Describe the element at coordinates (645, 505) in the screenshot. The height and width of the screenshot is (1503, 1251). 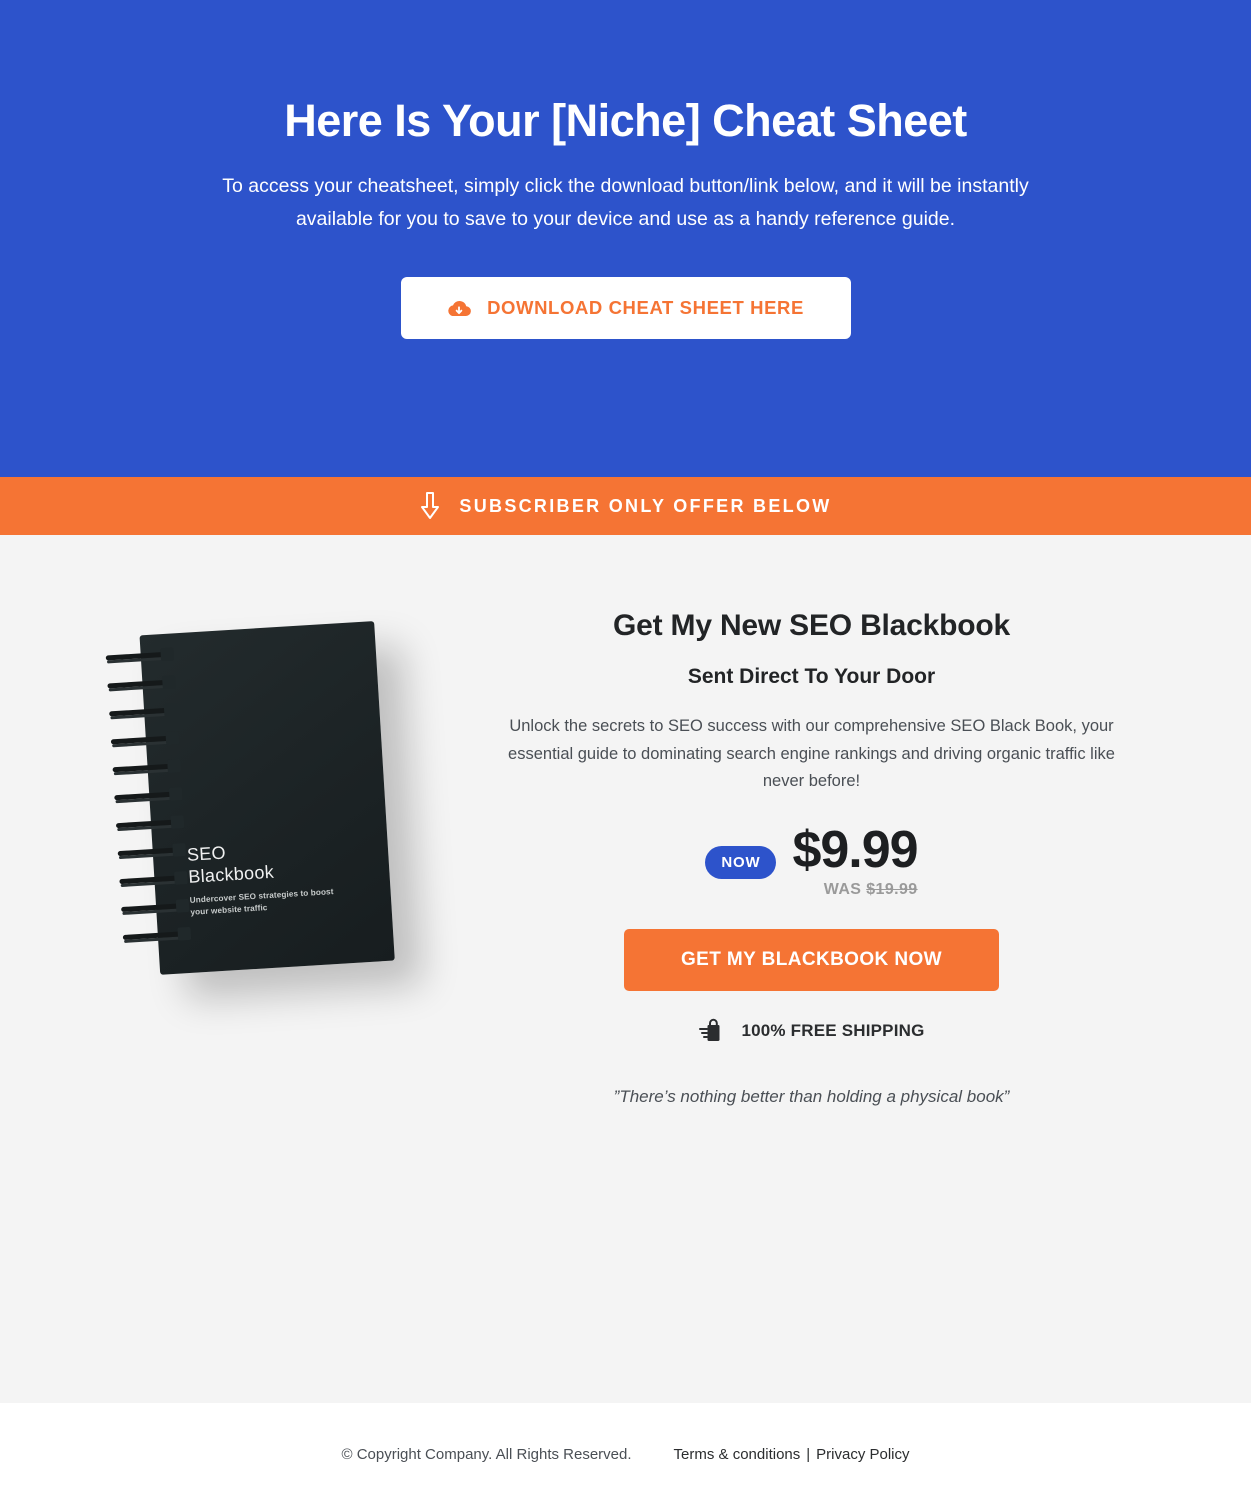
I see `banner-text: SUBSCRIBER ONLY OFFER BELOW` at that location.